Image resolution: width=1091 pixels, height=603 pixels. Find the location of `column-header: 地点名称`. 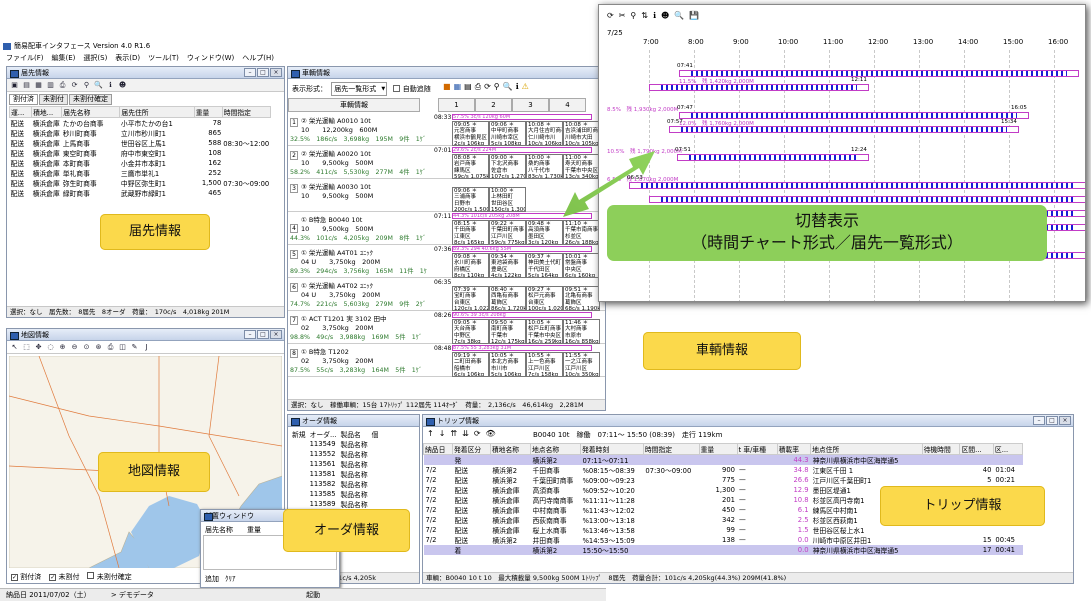

column-header: 地点名称 is located at coordinates (555, 449).